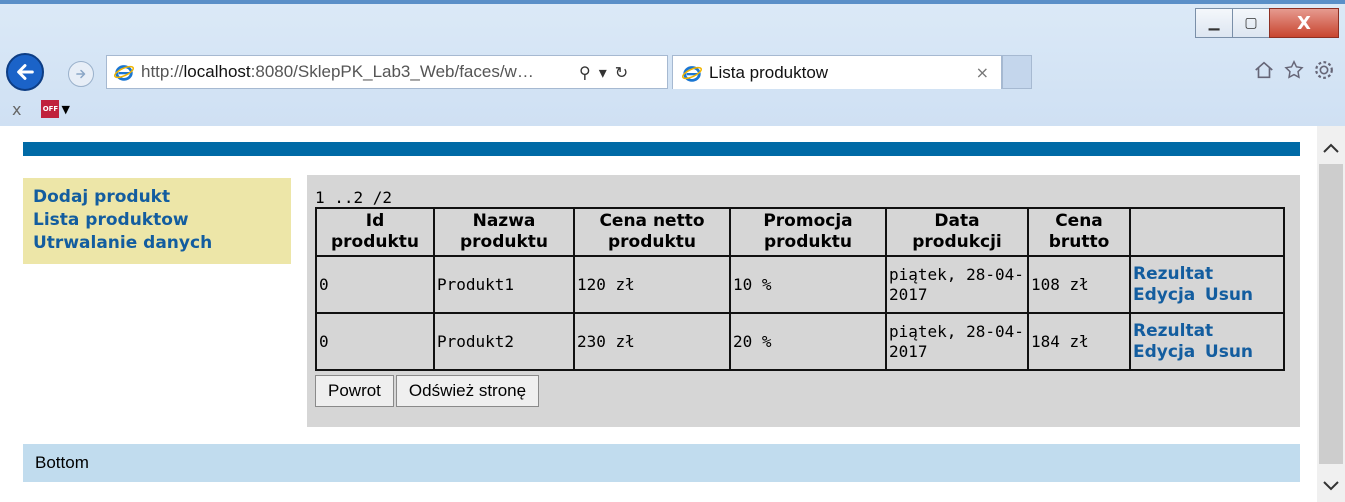 The image size is (1345, 502). Describe the element at coordinates (652, 284) in the screenshot. I see `cell-net-price: 120 zł` at that location.